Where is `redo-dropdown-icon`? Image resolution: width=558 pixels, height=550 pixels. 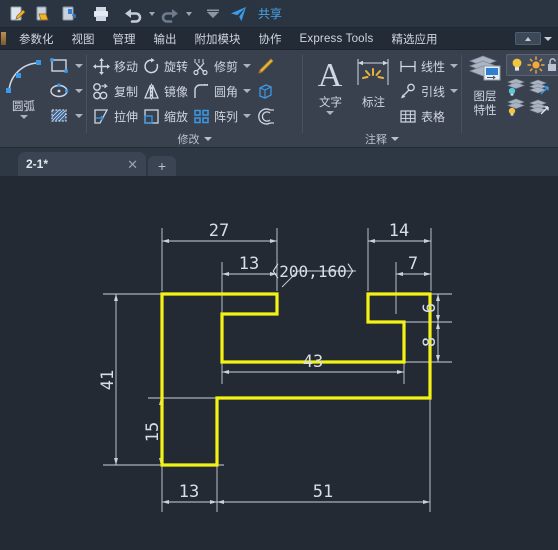 redo-dropdown-icon is located at coordinates (188, 14).